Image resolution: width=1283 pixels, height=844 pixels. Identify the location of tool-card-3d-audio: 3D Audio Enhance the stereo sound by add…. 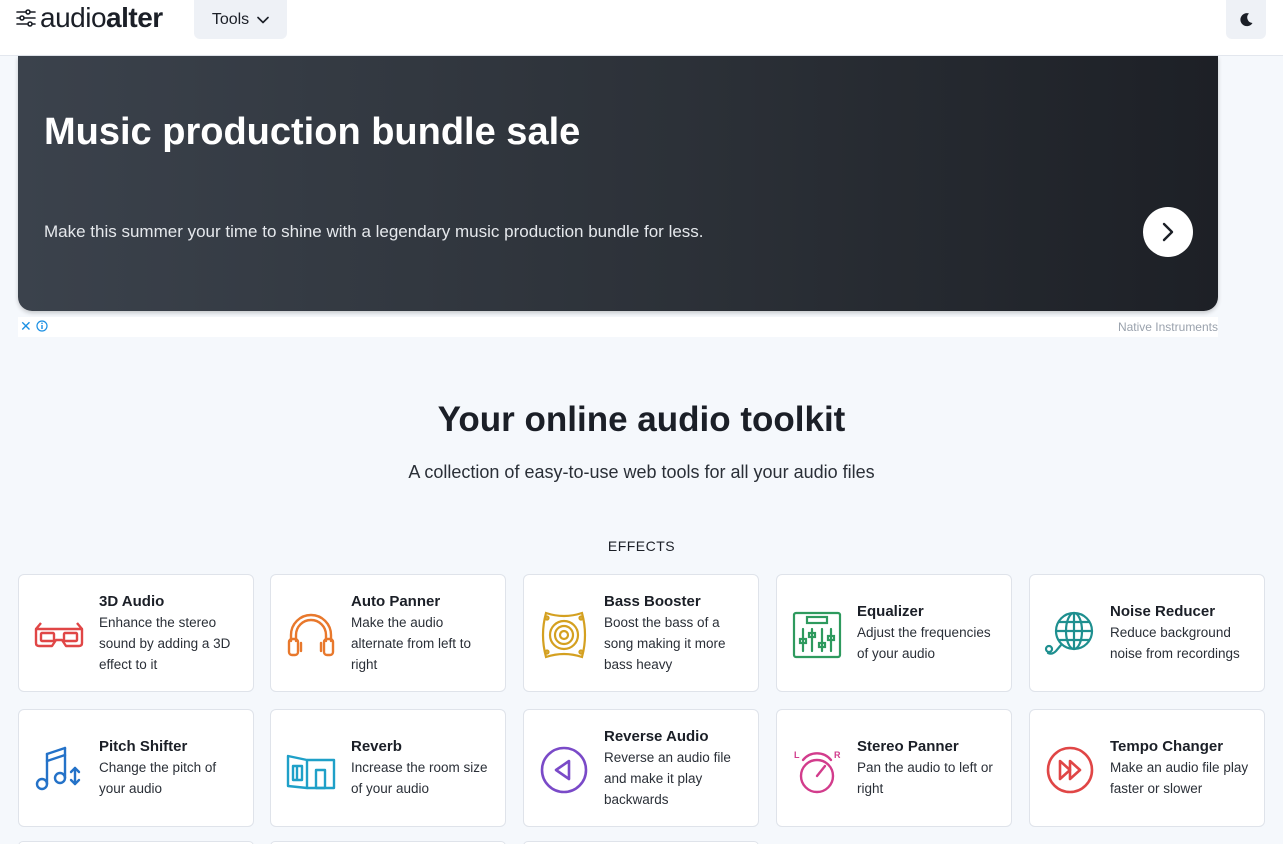
(136, 633).